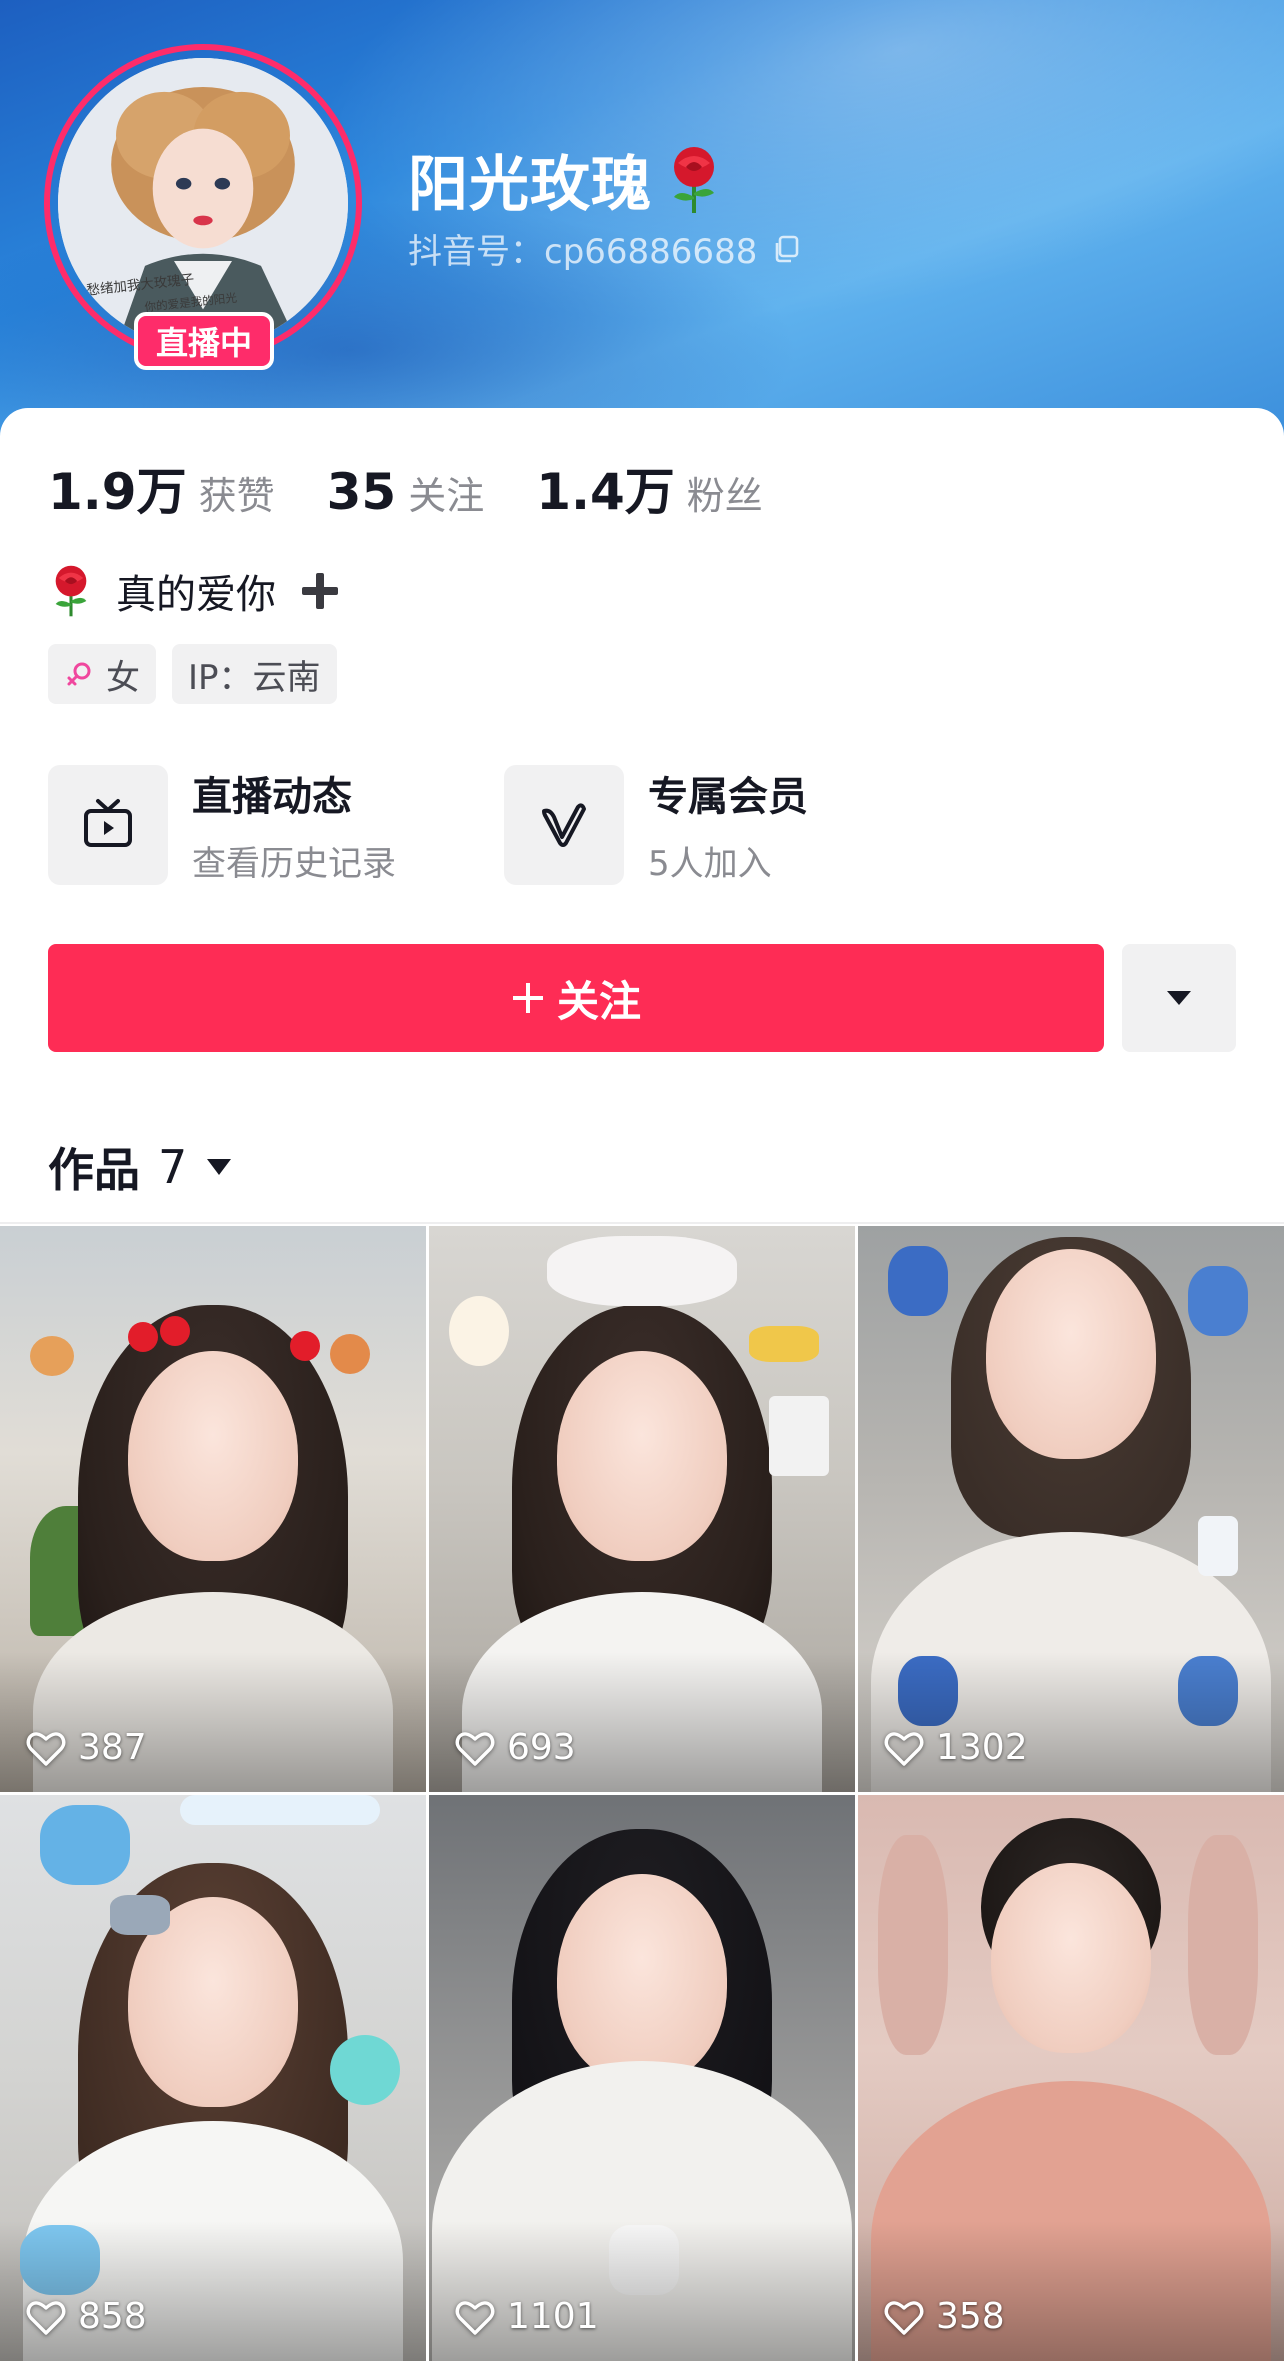 This screenshot has height=2363, width=1284. What do you see at coordinates (79, 674) in the screenshot?
I see `female-icon` at bounding box center [79, 674].